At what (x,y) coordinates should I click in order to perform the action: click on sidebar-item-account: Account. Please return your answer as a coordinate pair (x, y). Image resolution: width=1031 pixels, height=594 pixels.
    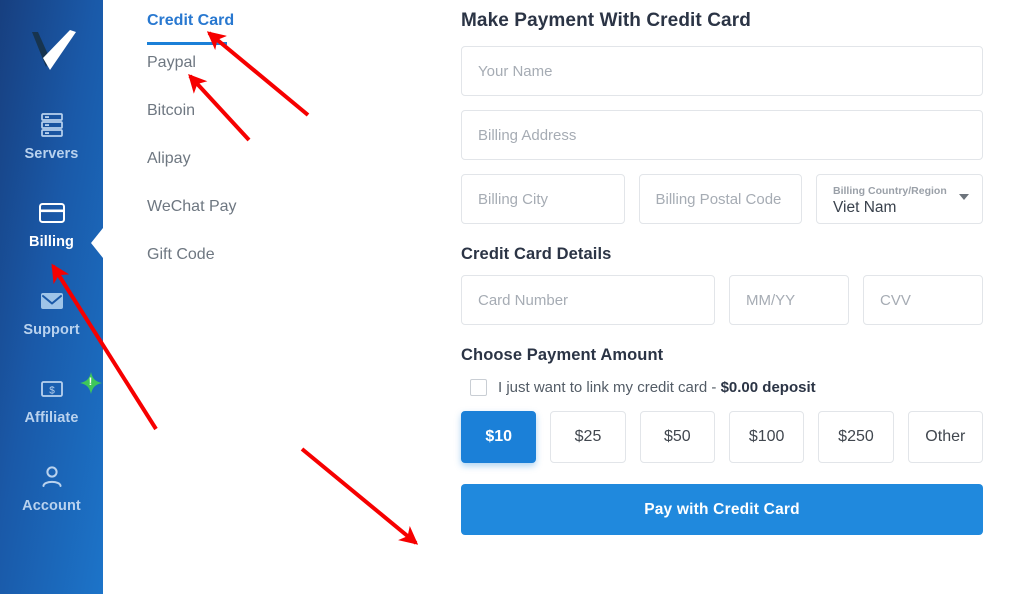
    Looking at the image, I should click on (51, 488).